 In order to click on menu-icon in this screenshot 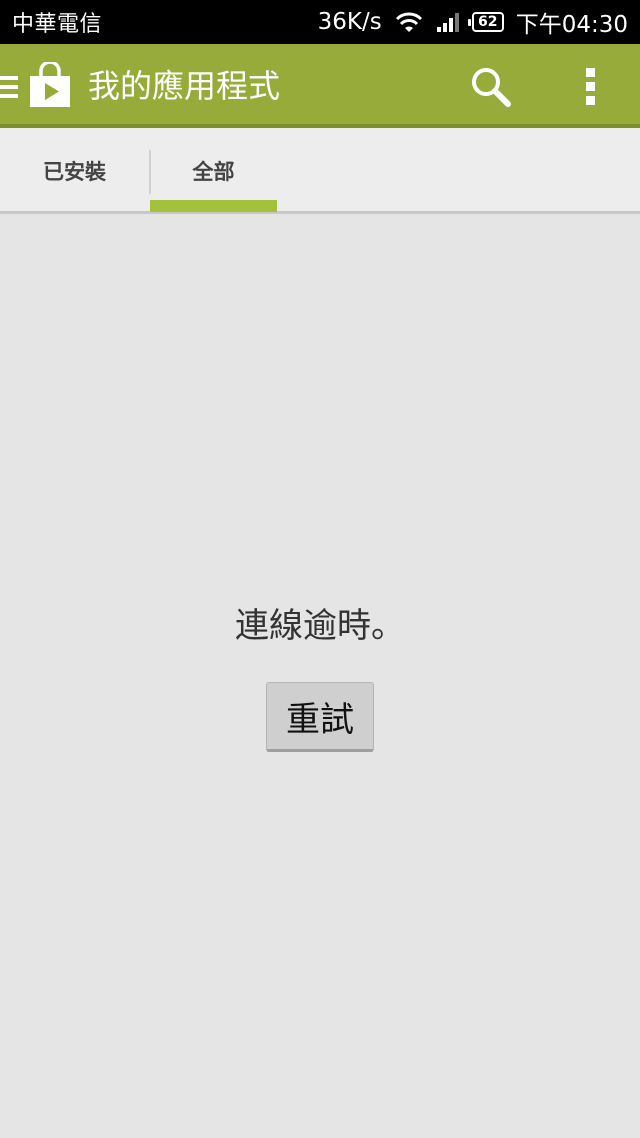, I will do `click(9, 87)`.